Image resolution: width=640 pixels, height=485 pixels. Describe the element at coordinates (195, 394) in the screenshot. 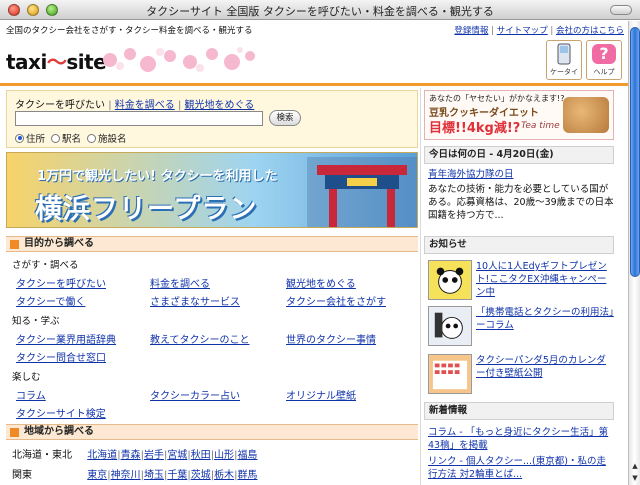

I see `link-color-fortune: タクシーカラー占い` at that location.